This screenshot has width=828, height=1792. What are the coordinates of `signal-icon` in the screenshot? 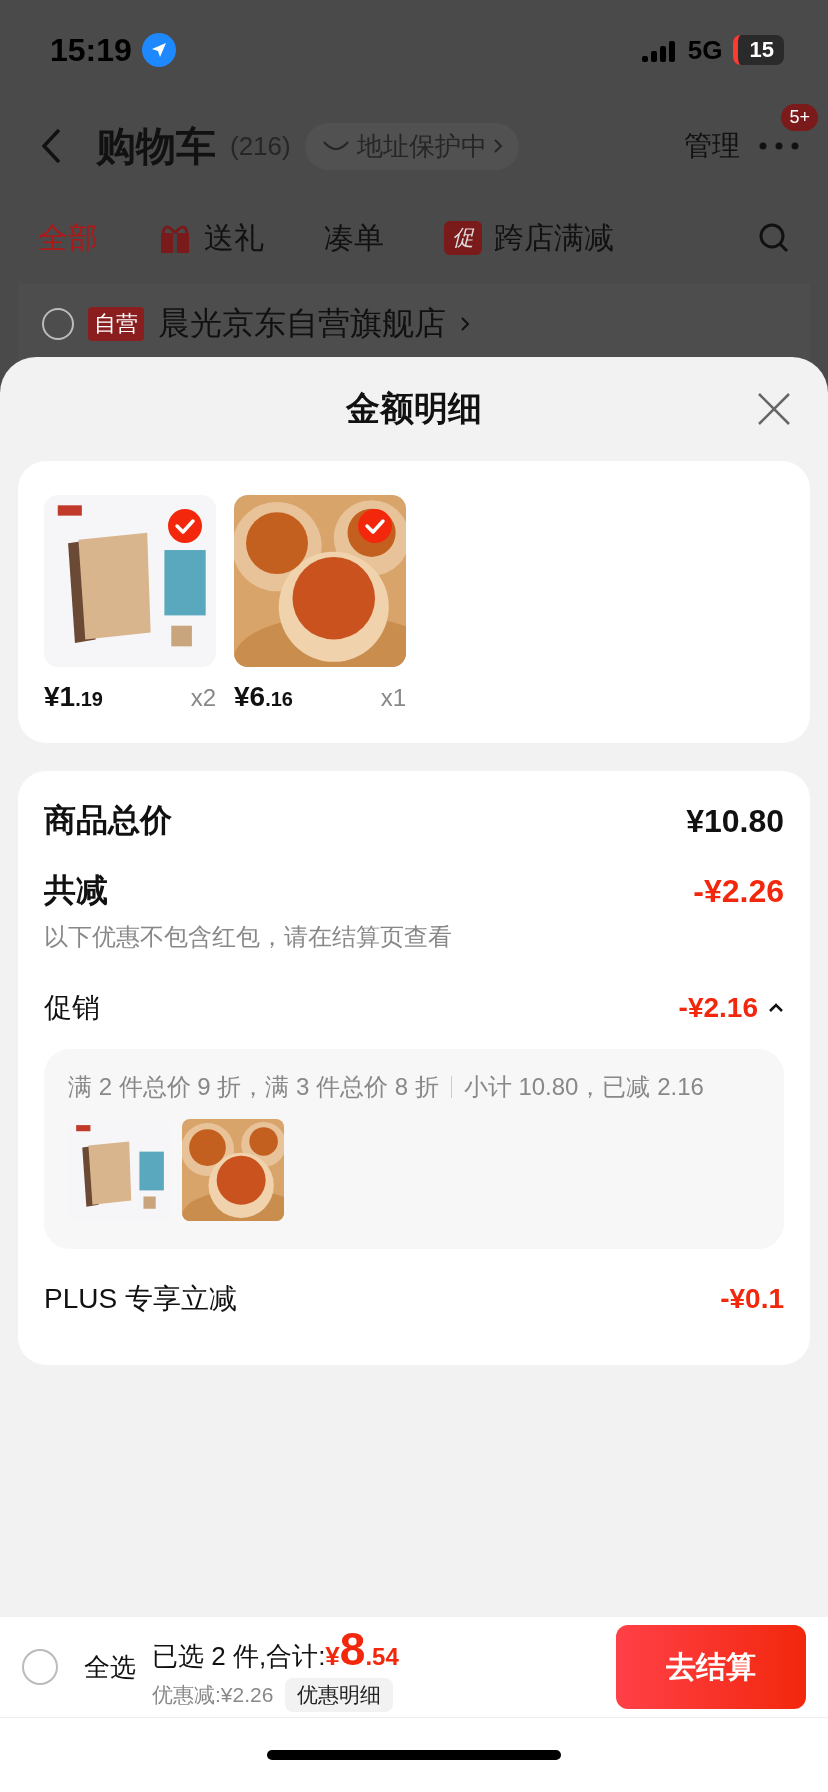 It's located at (659, 50).